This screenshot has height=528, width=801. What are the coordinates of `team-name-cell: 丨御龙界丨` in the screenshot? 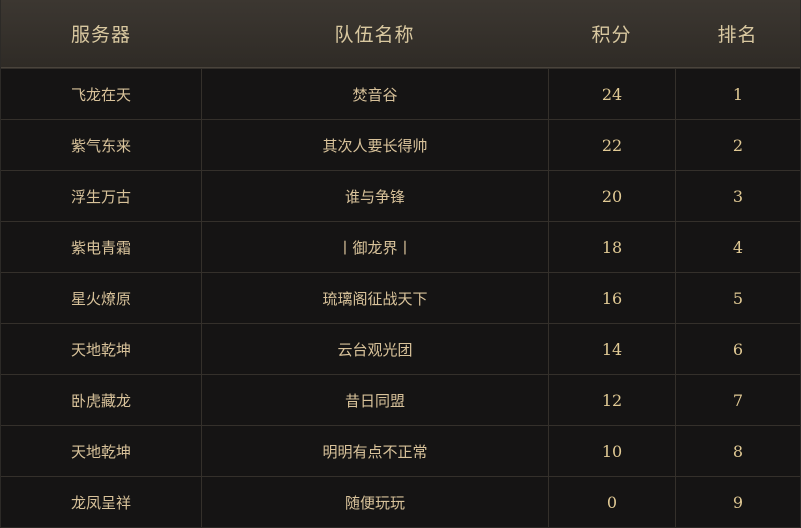 It's located at (374, 247).